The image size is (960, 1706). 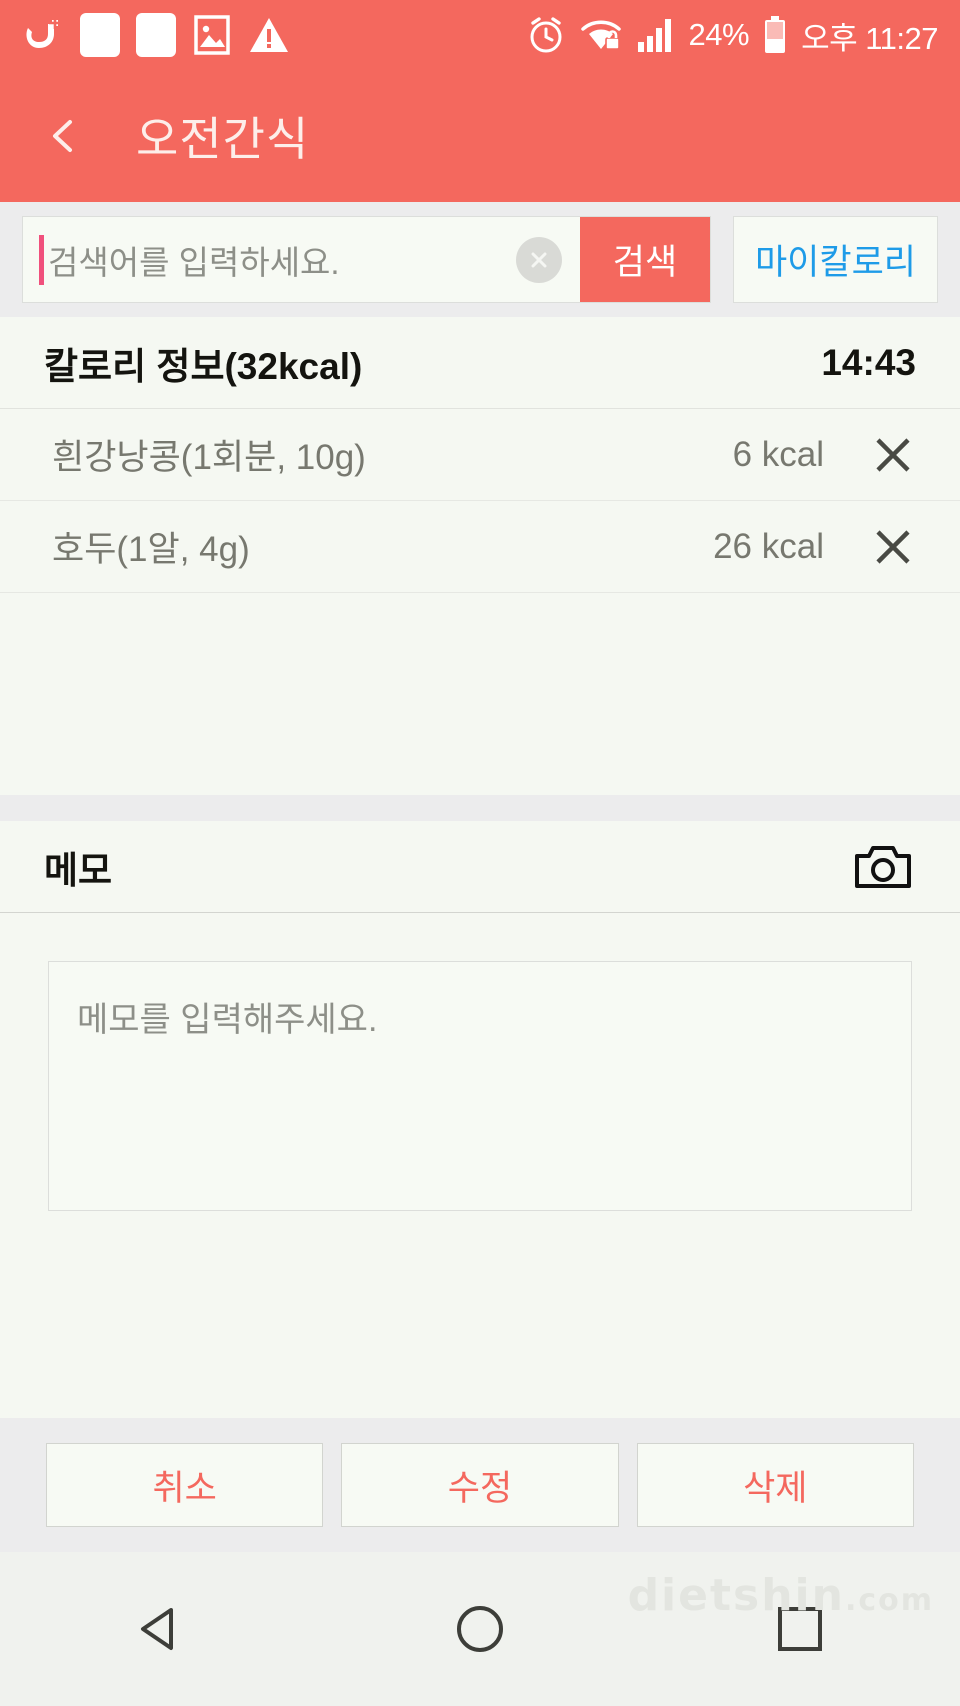 I want to click on camera-icon, so click(x=883, y=867).